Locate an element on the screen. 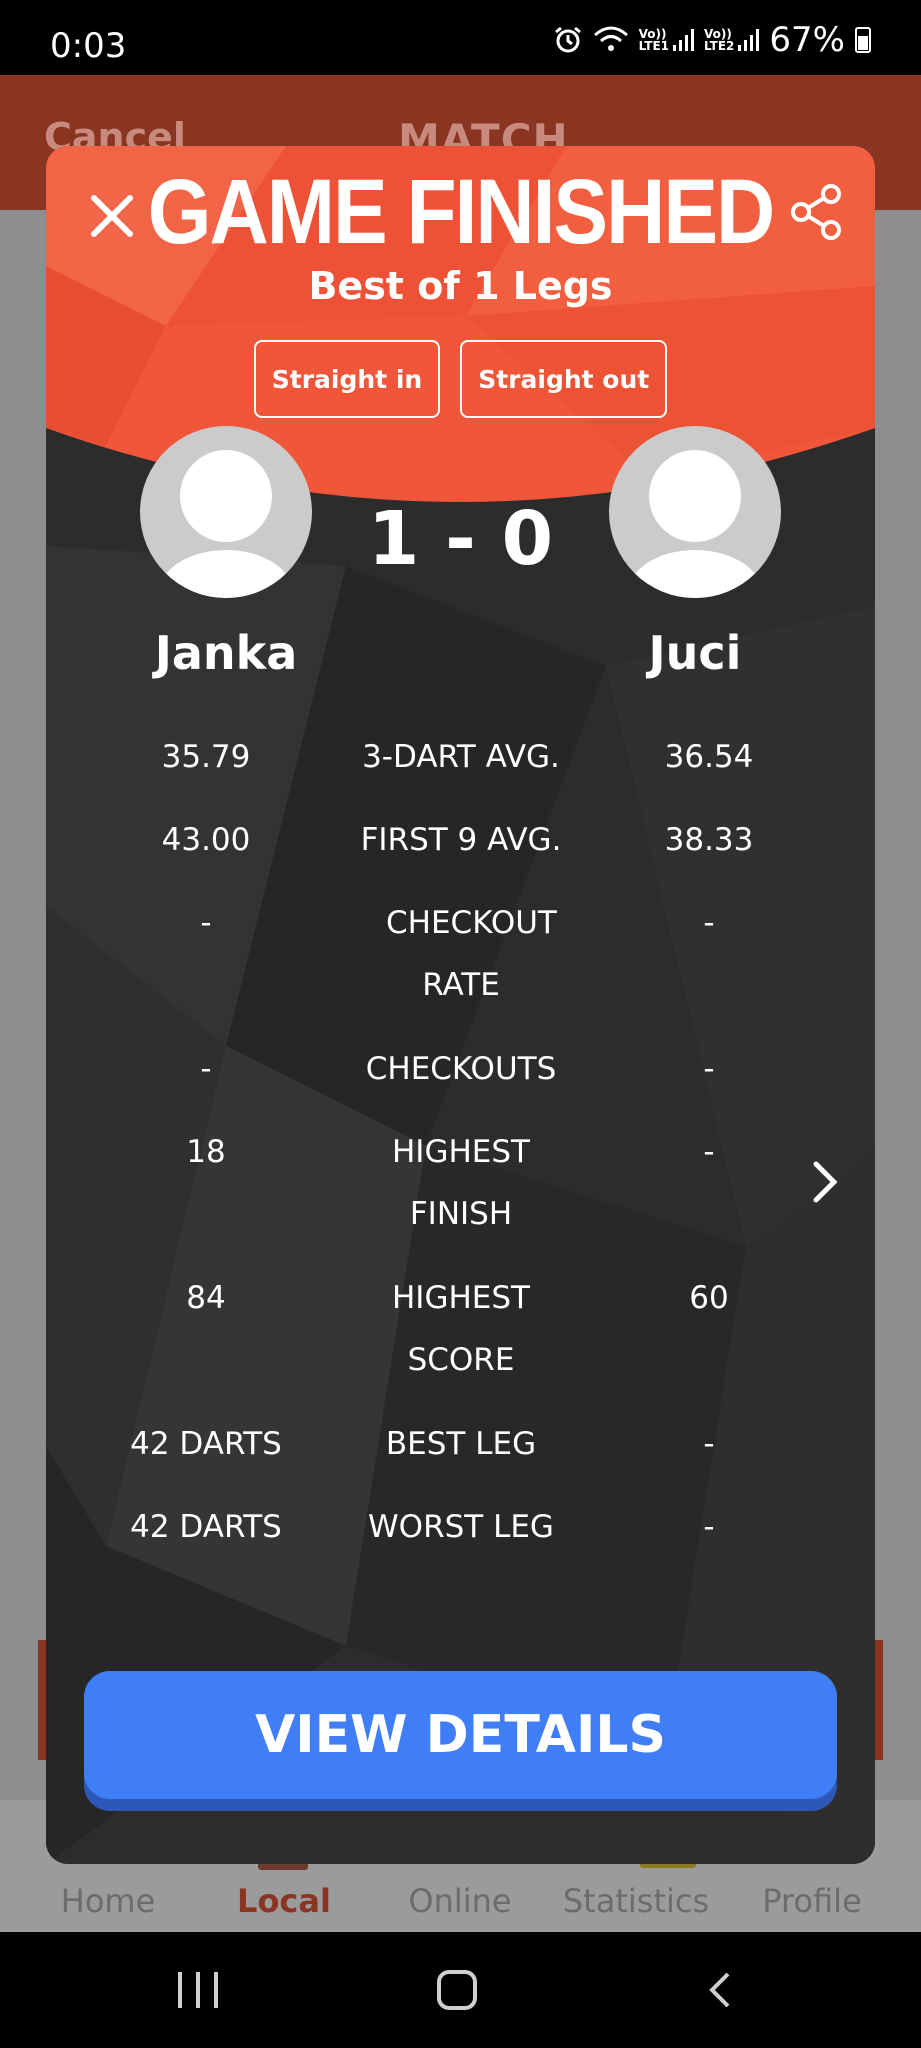  system-nav-bar is located at coordinates (460, 1990).